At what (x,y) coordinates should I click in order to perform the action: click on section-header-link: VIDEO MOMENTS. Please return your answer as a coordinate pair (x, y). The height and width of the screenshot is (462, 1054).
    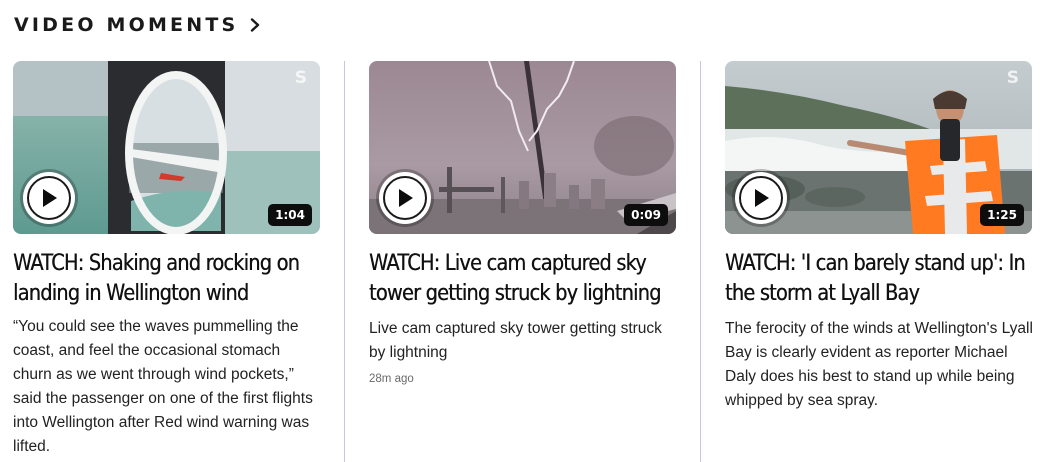
    Looking at the image, I should click on (138, 25).